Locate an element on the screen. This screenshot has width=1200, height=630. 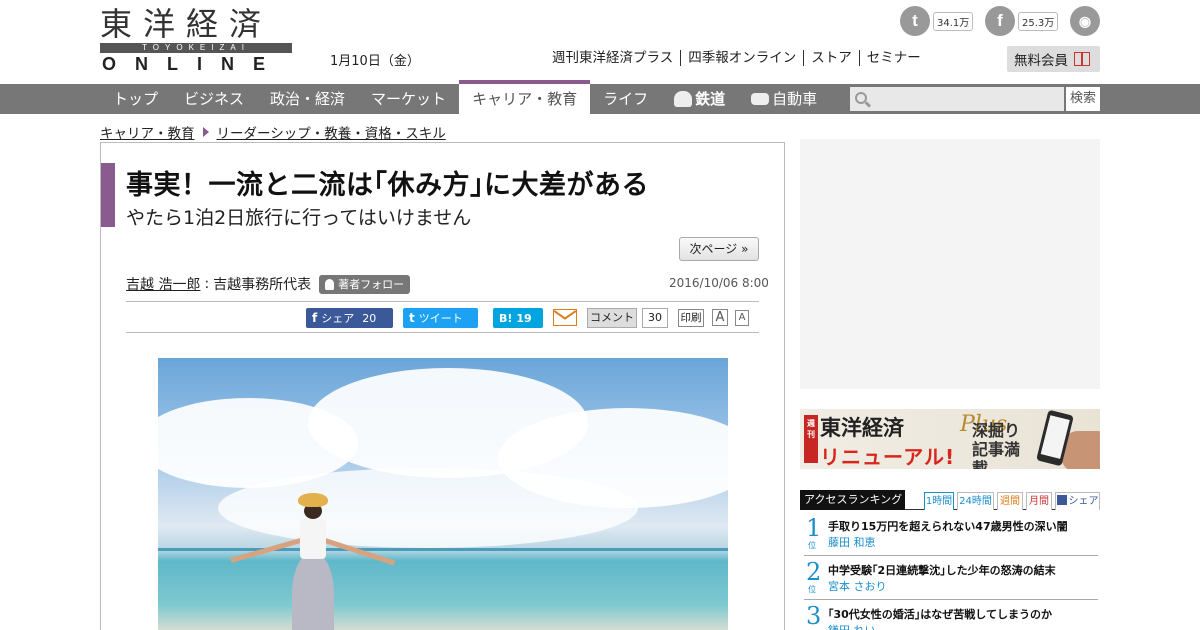
ranking-tab-24hour: 24時間 is located at coordinates (975, 501).